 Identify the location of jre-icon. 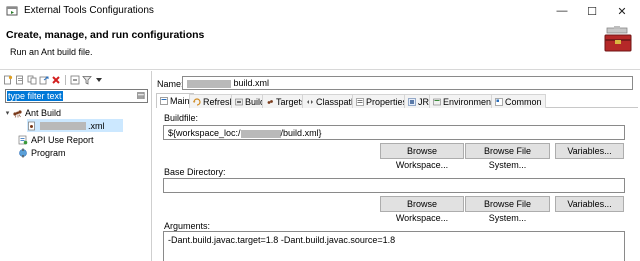
(412, 101).